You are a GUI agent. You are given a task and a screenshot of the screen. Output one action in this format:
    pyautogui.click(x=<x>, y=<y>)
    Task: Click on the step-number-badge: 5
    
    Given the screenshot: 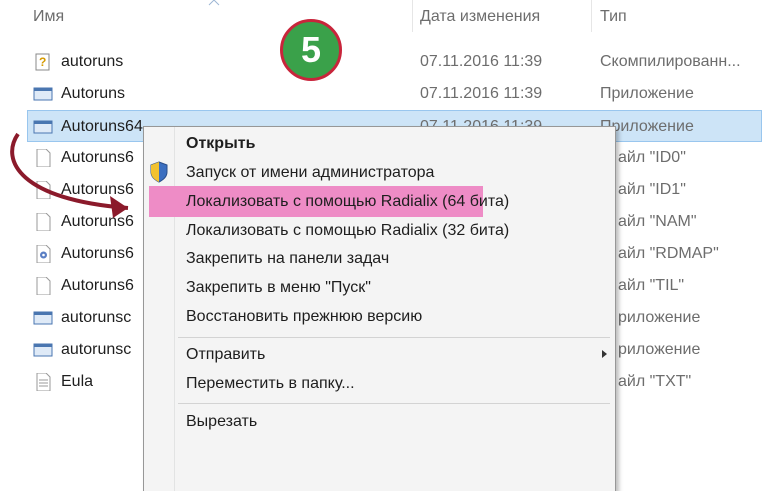 What is the action you would take?
    pyautogui.click(x=311, y=50)
    